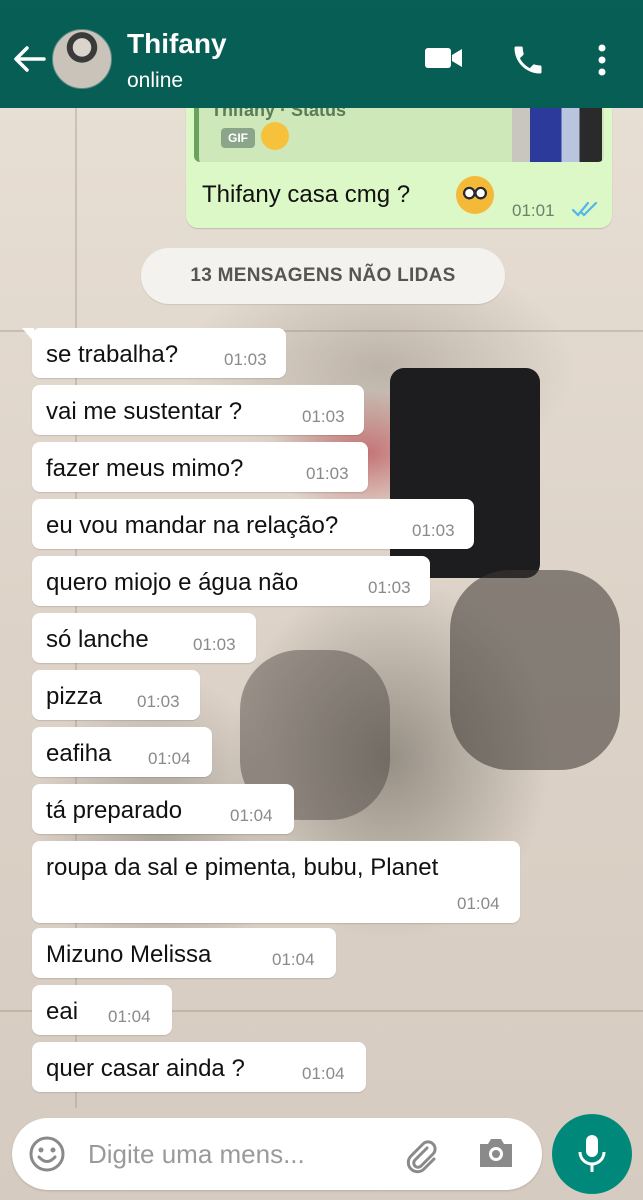  Describe the element at coordinates (29, 59) in the screenshot. I see `back-arrow-icon` at that location.